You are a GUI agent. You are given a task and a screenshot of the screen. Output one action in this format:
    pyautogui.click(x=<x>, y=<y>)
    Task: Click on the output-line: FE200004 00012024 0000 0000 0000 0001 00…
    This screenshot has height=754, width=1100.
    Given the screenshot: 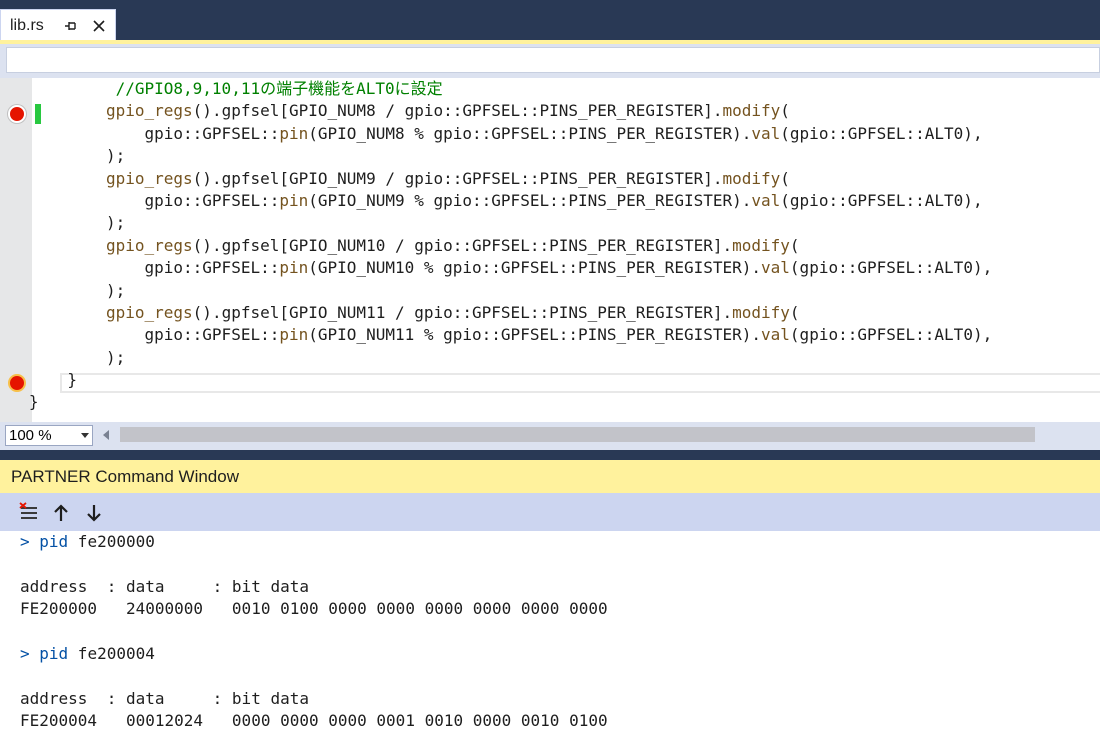 What is the action you would take?
    pyautogui.click(x=314, y=721)
    